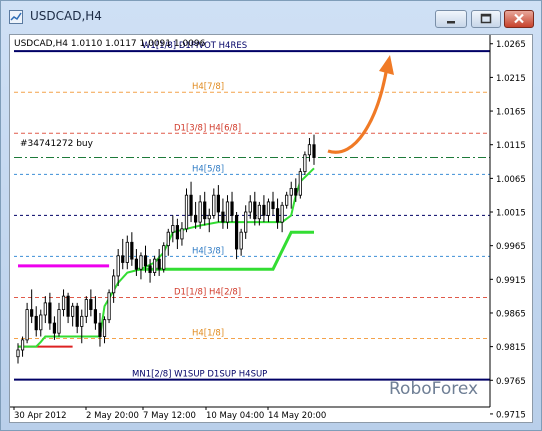 The height and width of the screenshot is (431, 542). Describe the element at coordinates (511, 281) in the screenshot. I see `price-tick-label: 0.9915` at that location.